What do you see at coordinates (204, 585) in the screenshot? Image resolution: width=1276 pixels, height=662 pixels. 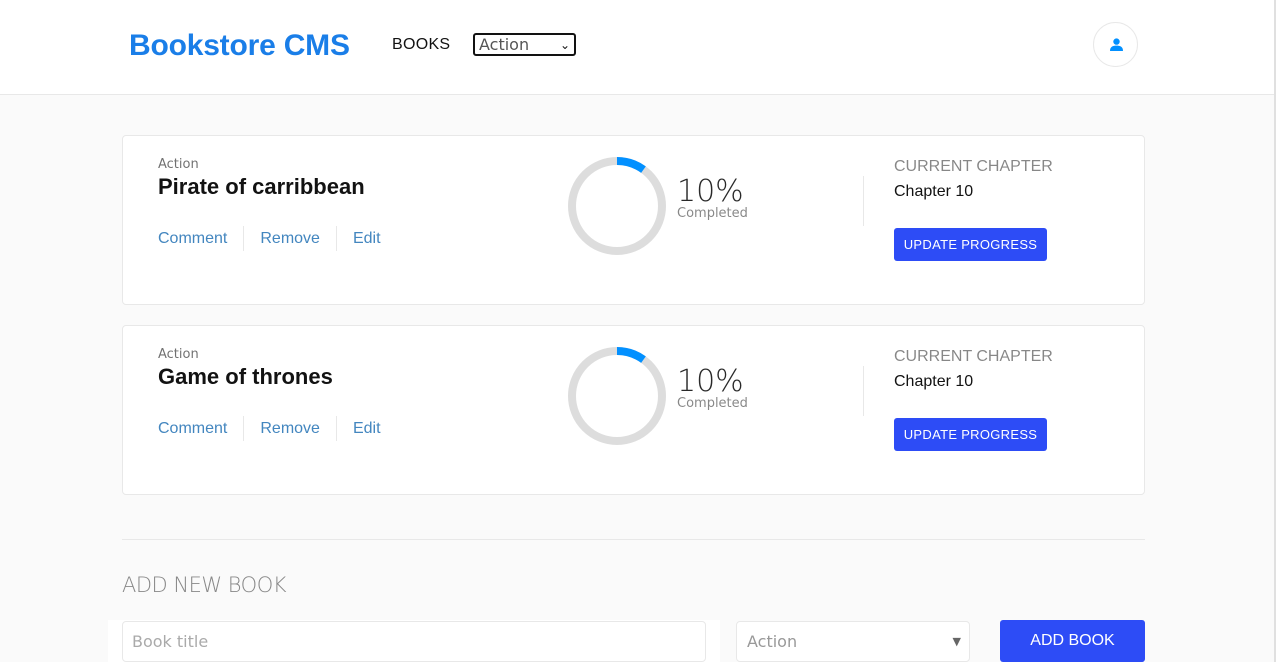 I see `add-book-heading: ADD NEW BOOK` at bounding box center [204, 585].